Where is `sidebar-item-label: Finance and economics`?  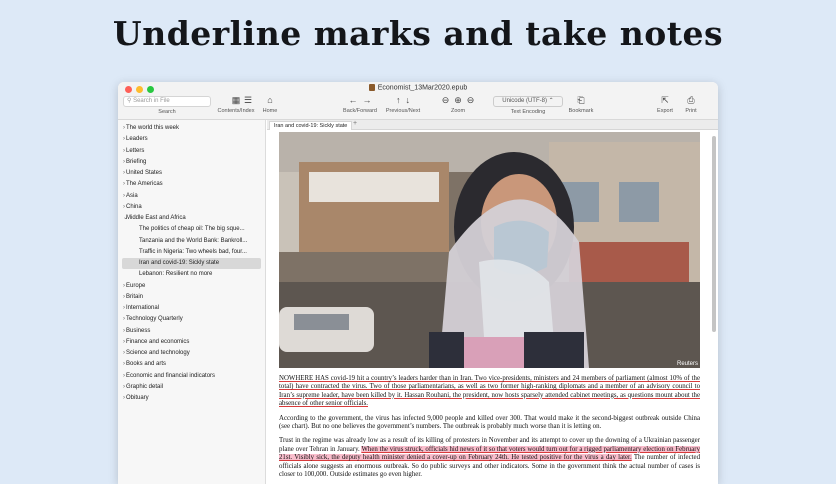 sidebar-item-label: Finance and economics is located at coordinates (158, 341).